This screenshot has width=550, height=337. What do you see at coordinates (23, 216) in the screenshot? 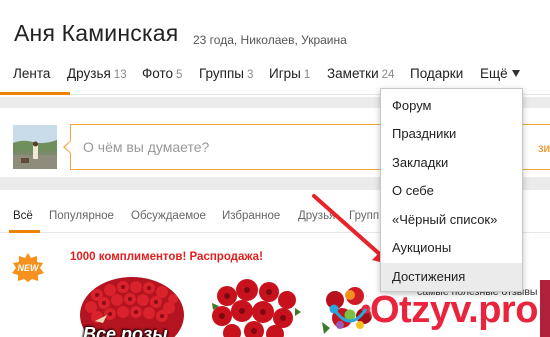
I see `feed-tab-all: Всё` at bounding box center [23, 216].